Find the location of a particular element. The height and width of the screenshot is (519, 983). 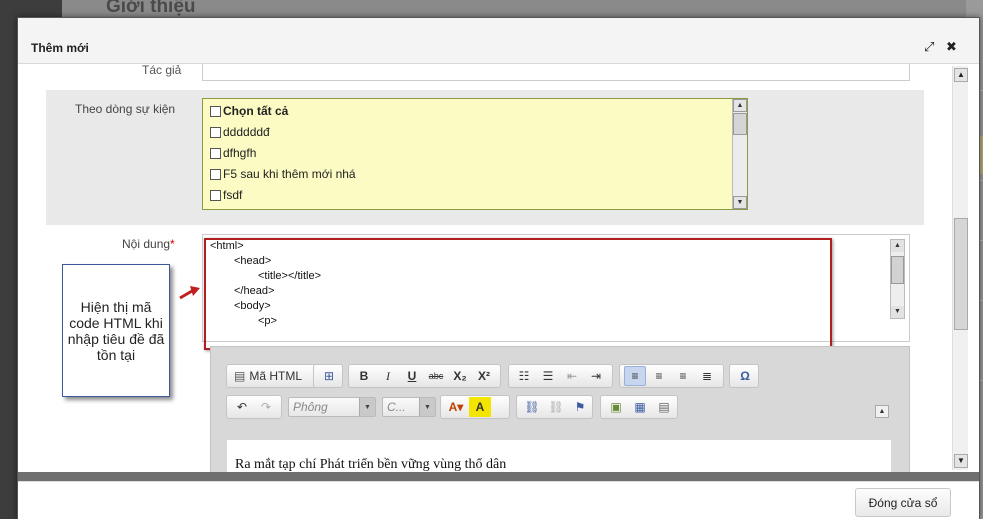

collapse-toolbar-icon: ▲ is located at coordinates (882, 411).